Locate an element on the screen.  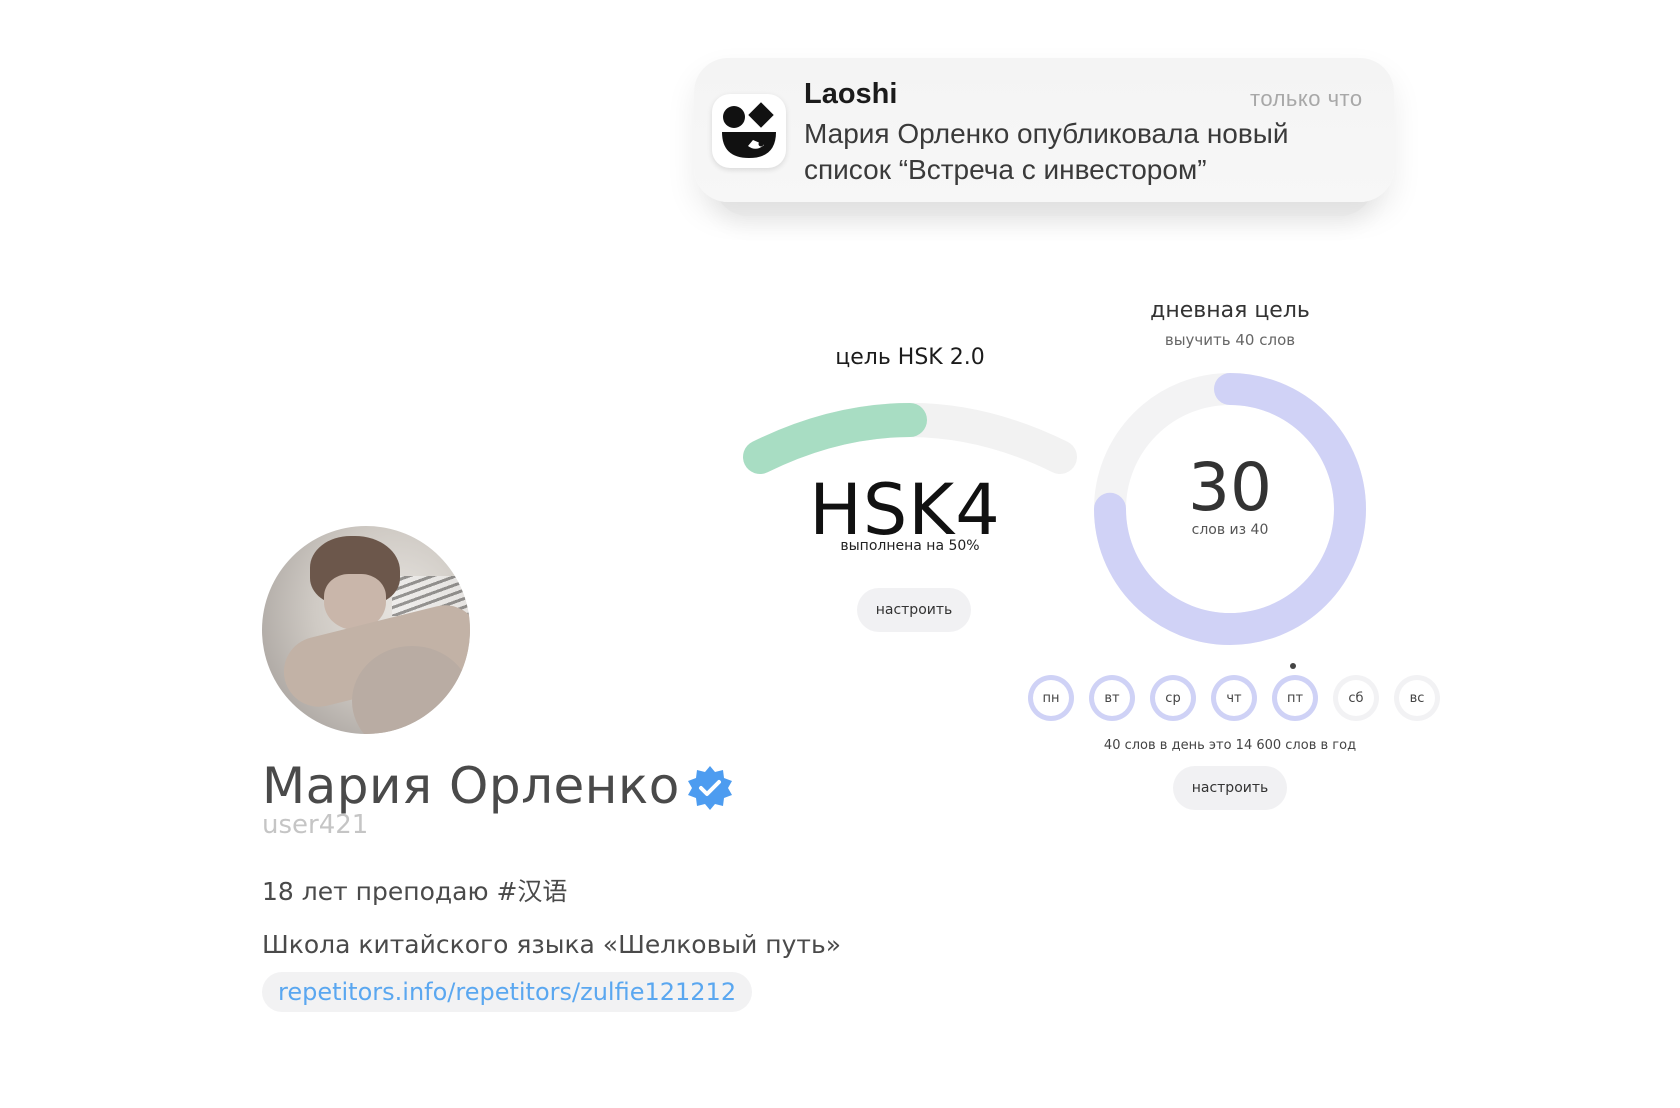
day-label: пт is located at coordinates (1295, 698).